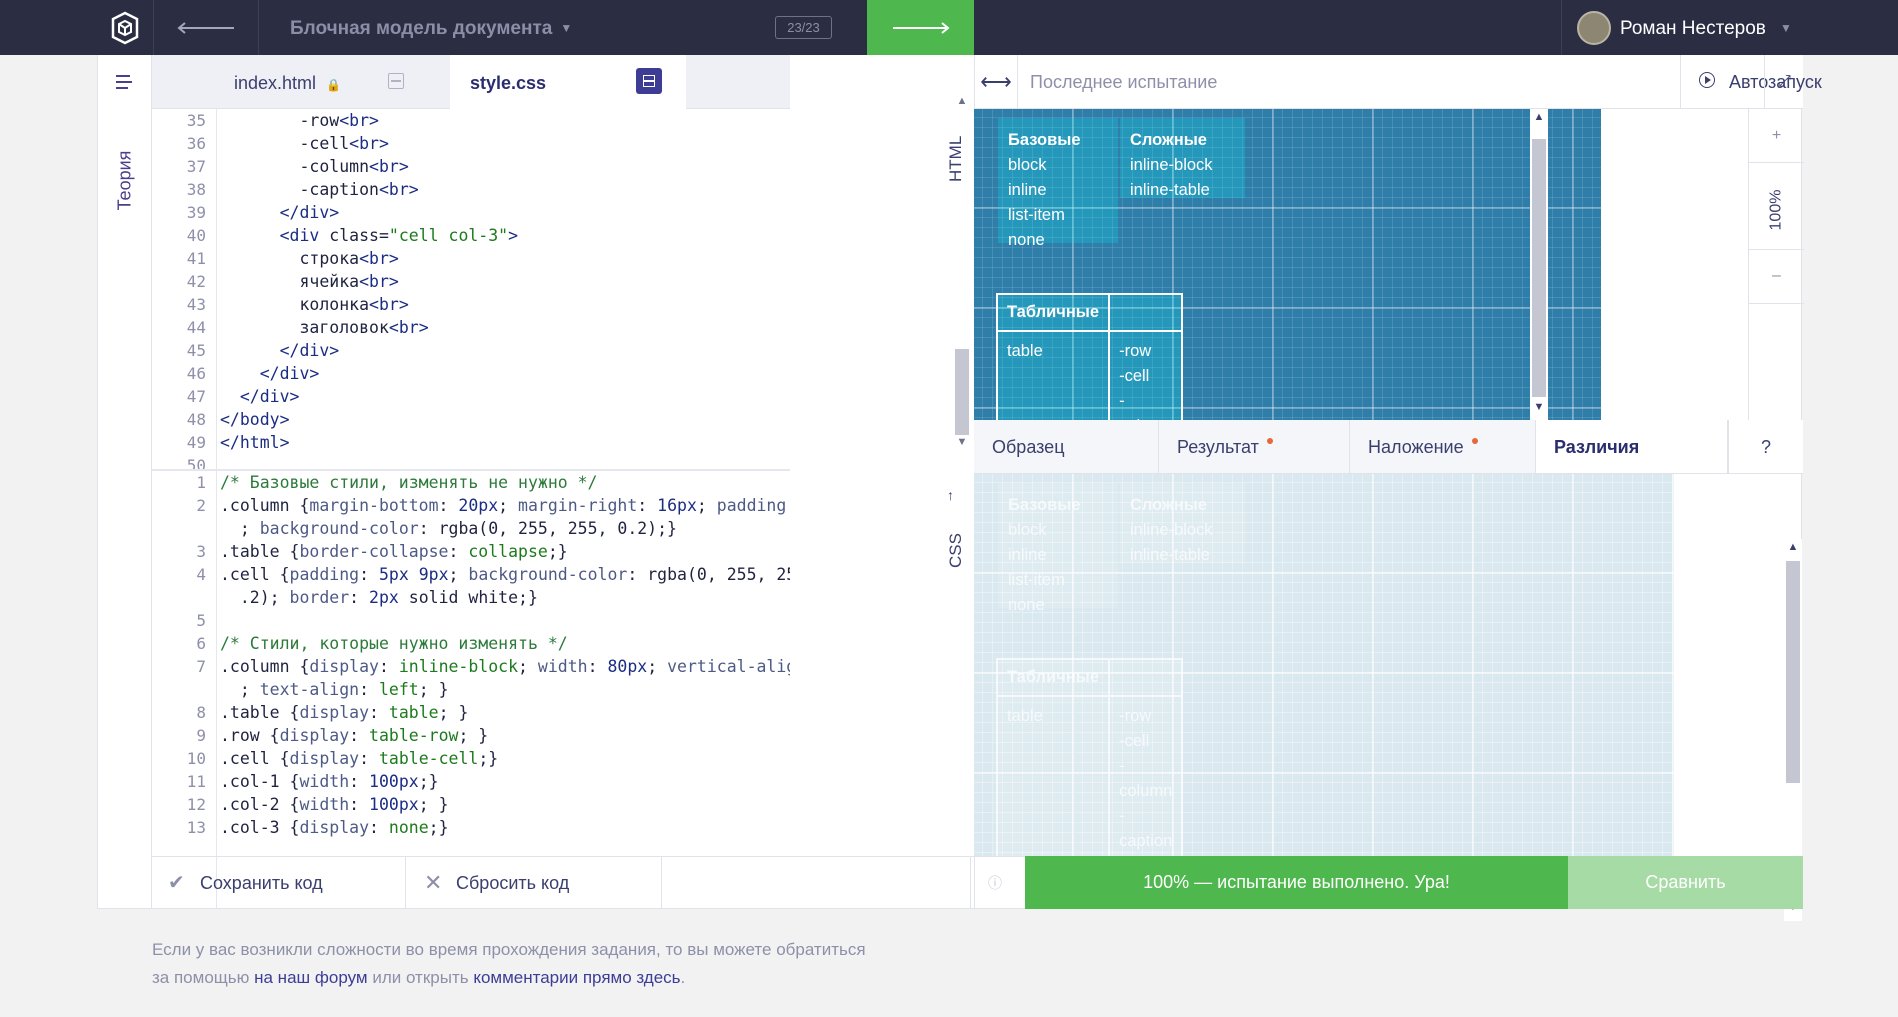 This screenshot has width=1898, height=1017. Describe the element at coordinates (196, 758) in the screenshot. I see `line-number: 10` at that location.